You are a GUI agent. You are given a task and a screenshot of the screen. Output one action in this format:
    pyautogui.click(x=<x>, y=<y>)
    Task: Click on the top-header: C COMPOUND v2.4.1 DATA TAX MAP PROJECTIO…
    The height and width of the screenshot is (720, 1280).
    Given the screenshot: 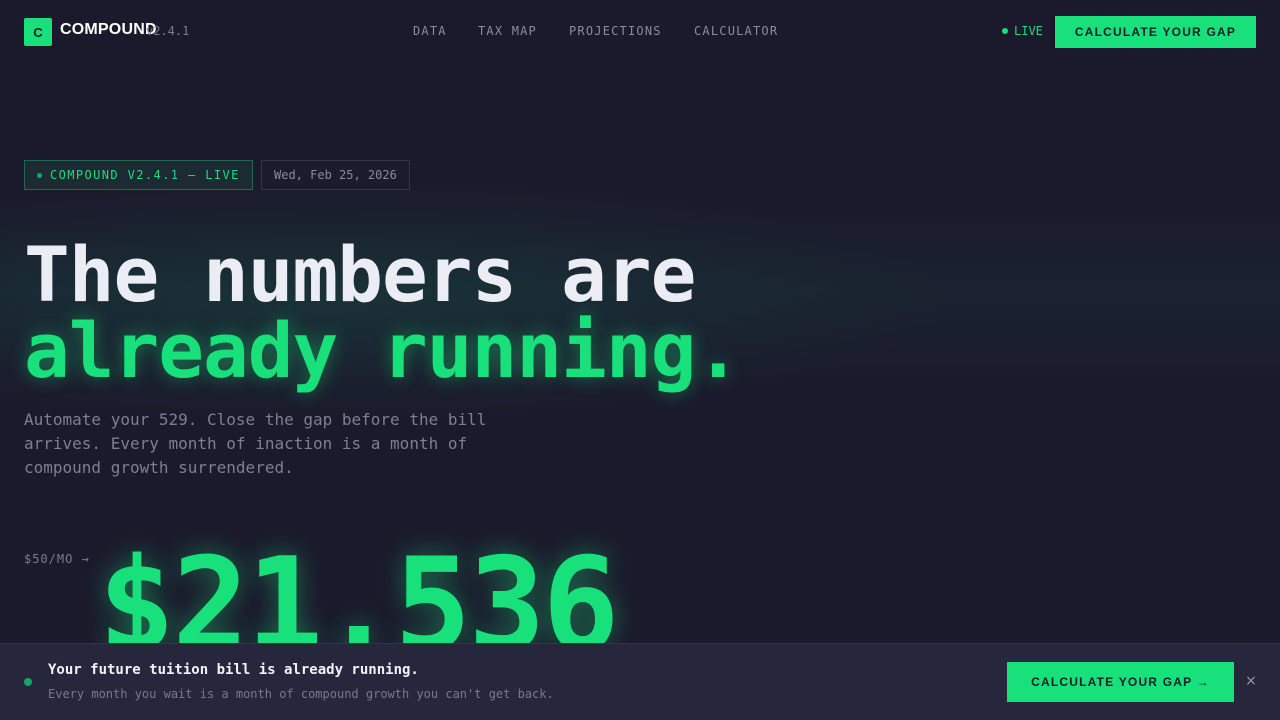 What is the action you would take?
    pyautogui.click(x=640, y=32)
    